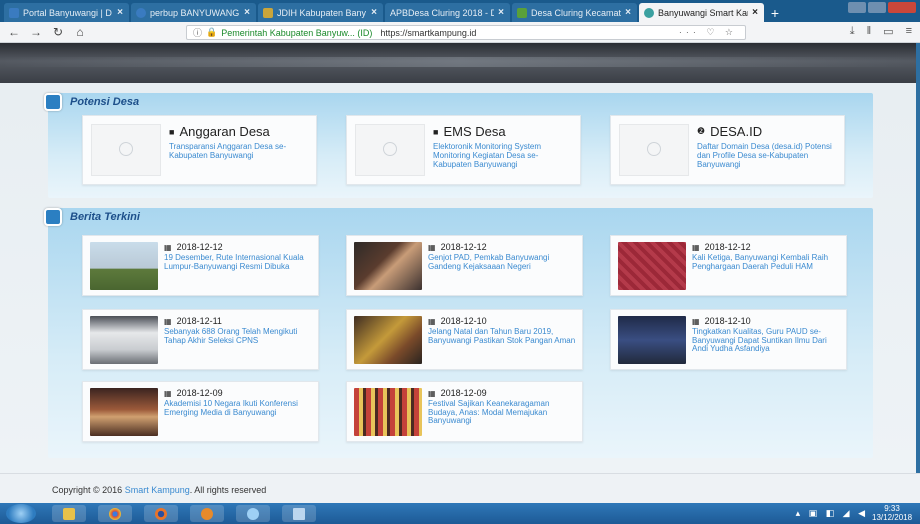  I want to click on globe-icon: ❷, so click(701, 131).